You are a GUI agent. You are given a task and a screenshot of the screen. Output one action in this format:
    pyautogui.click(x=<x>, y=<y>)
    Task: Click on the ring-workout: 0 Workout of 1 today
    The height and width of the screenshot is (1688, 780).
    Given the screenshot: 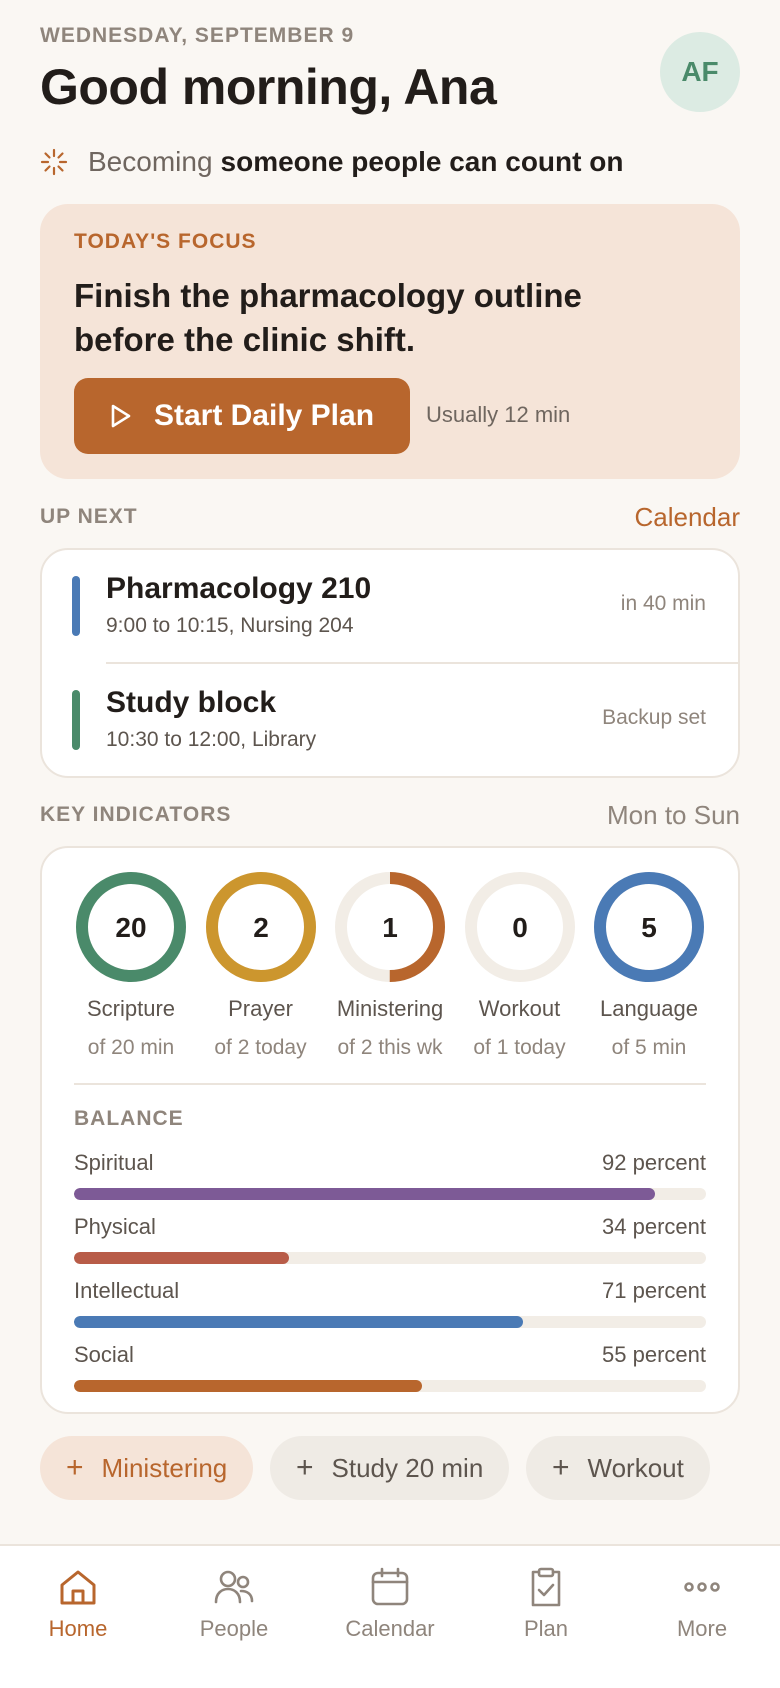 What is the action you would take?
    pyautogui.click(x=520, y=965)
    